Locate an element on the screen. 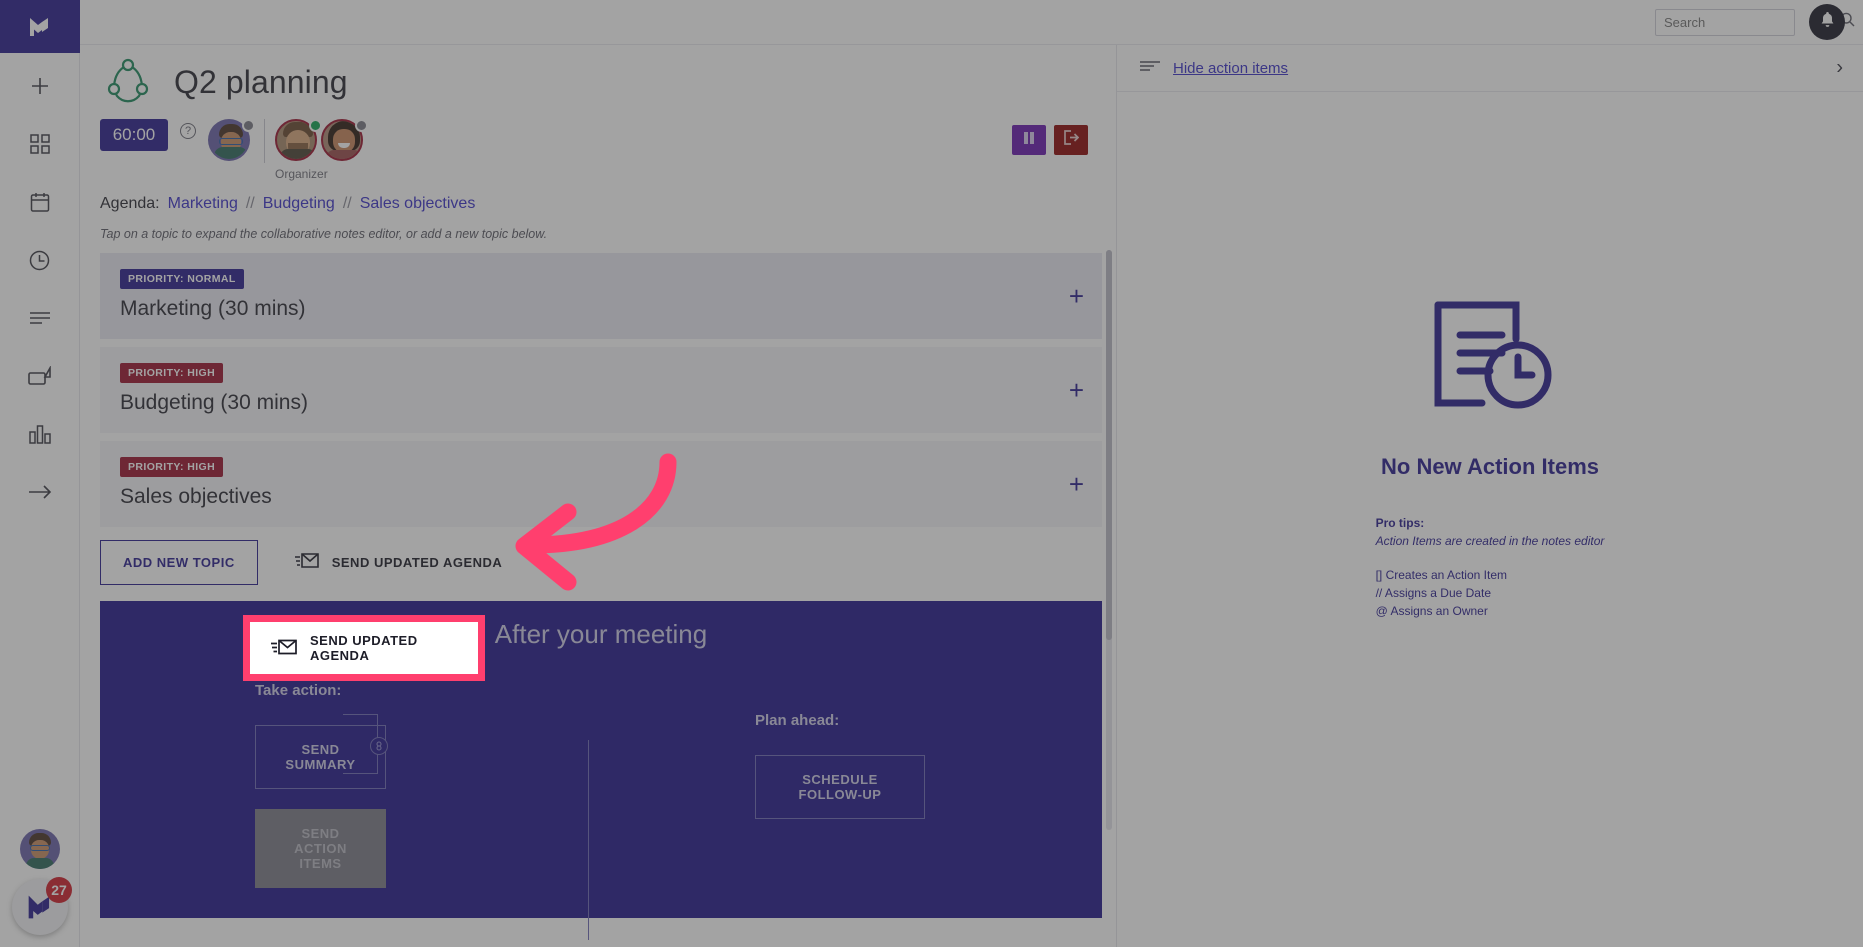  exit-button is located at coordinates (1071, 140).